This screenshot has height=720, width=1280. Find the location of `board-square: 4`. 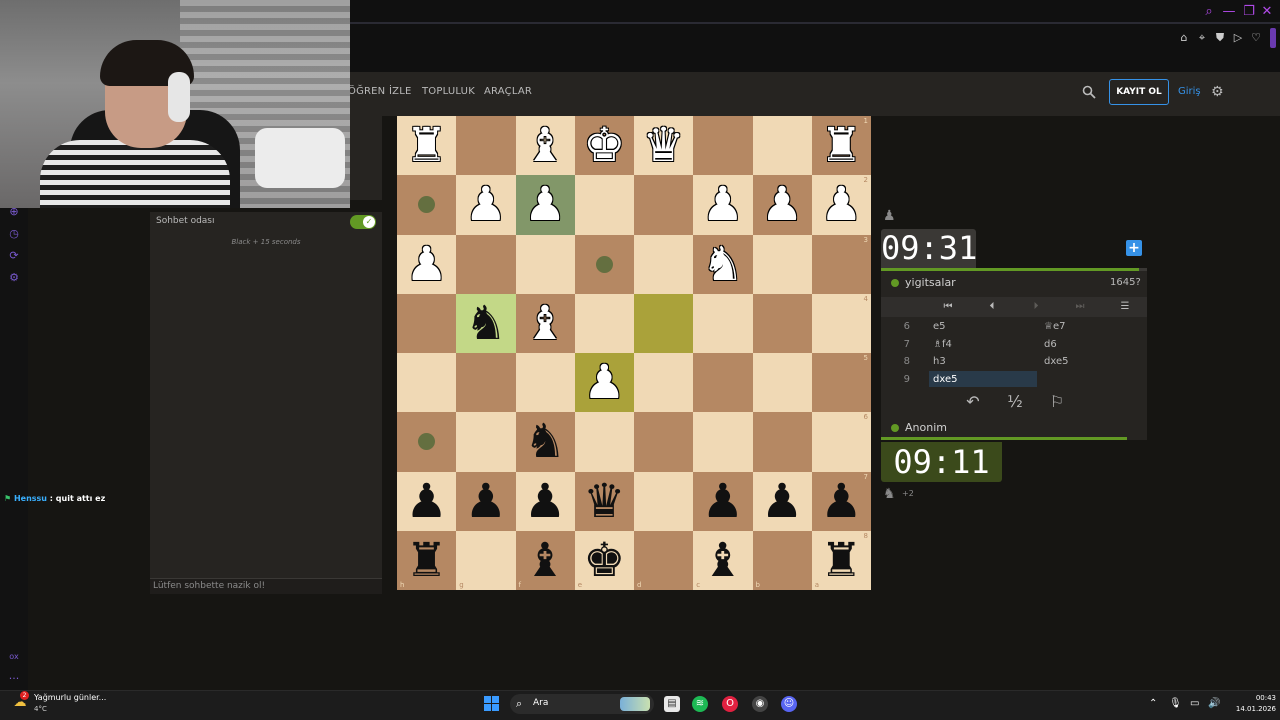

board-square: 4 is located at coordinates (841, 323).